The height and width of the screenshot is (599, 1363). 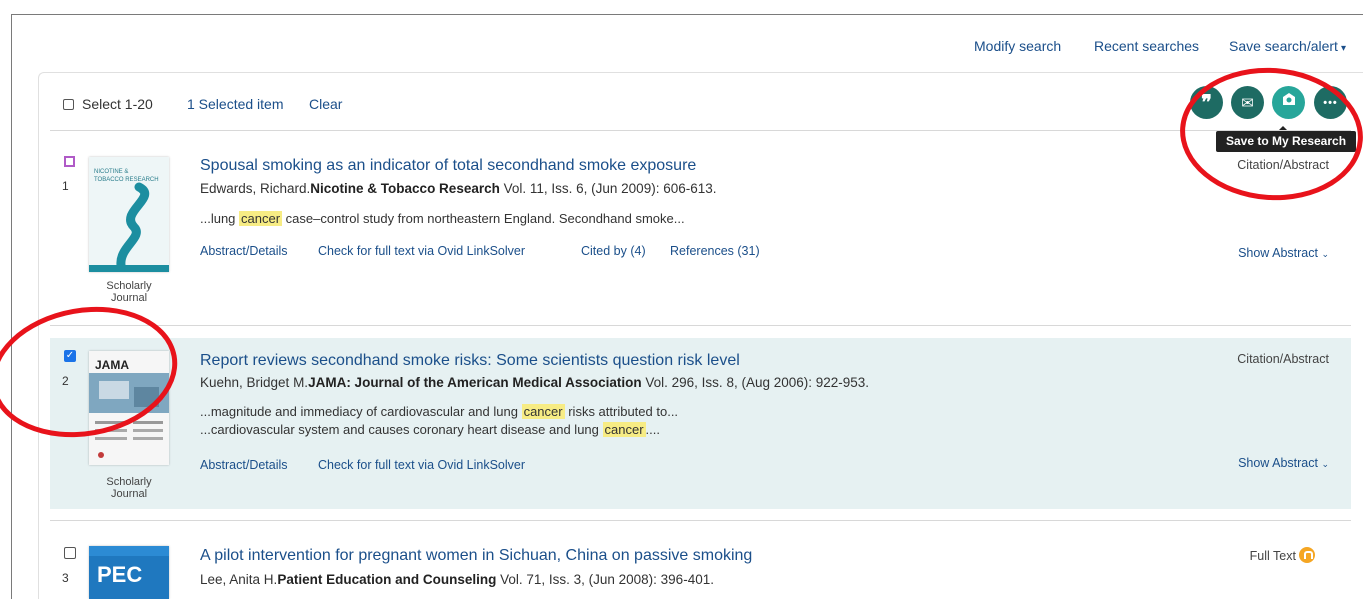 I want to click on result-2-show-abstract: Show Abstract ⌄, so click(x=1283, y=463).